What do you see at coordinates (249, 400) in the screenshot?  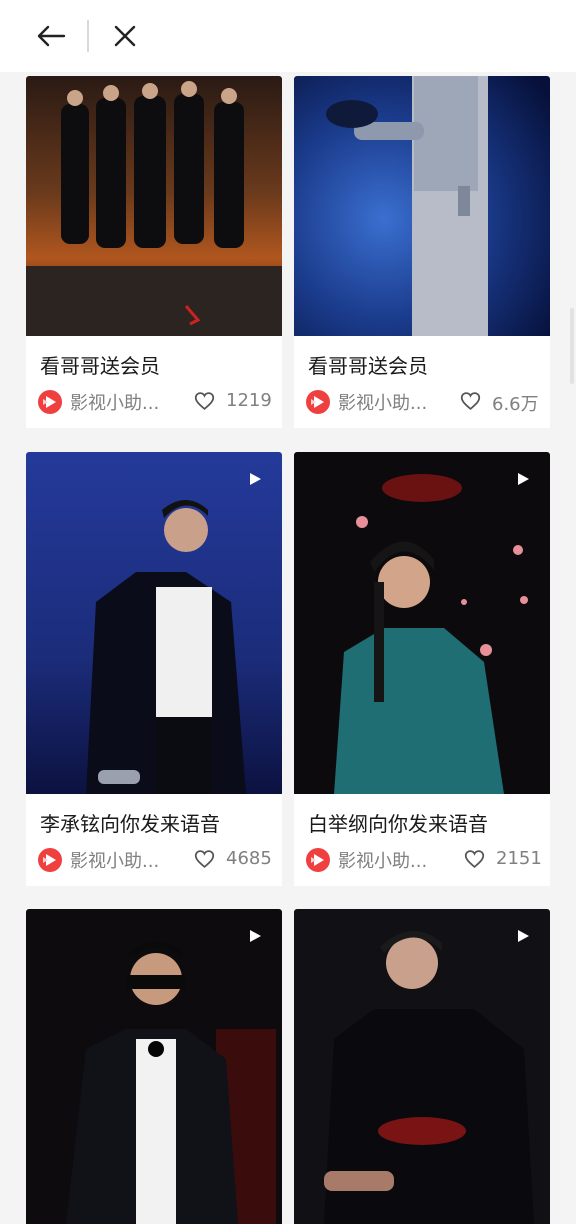 I see `like-count: 1219` at bounding box center [249, 400].